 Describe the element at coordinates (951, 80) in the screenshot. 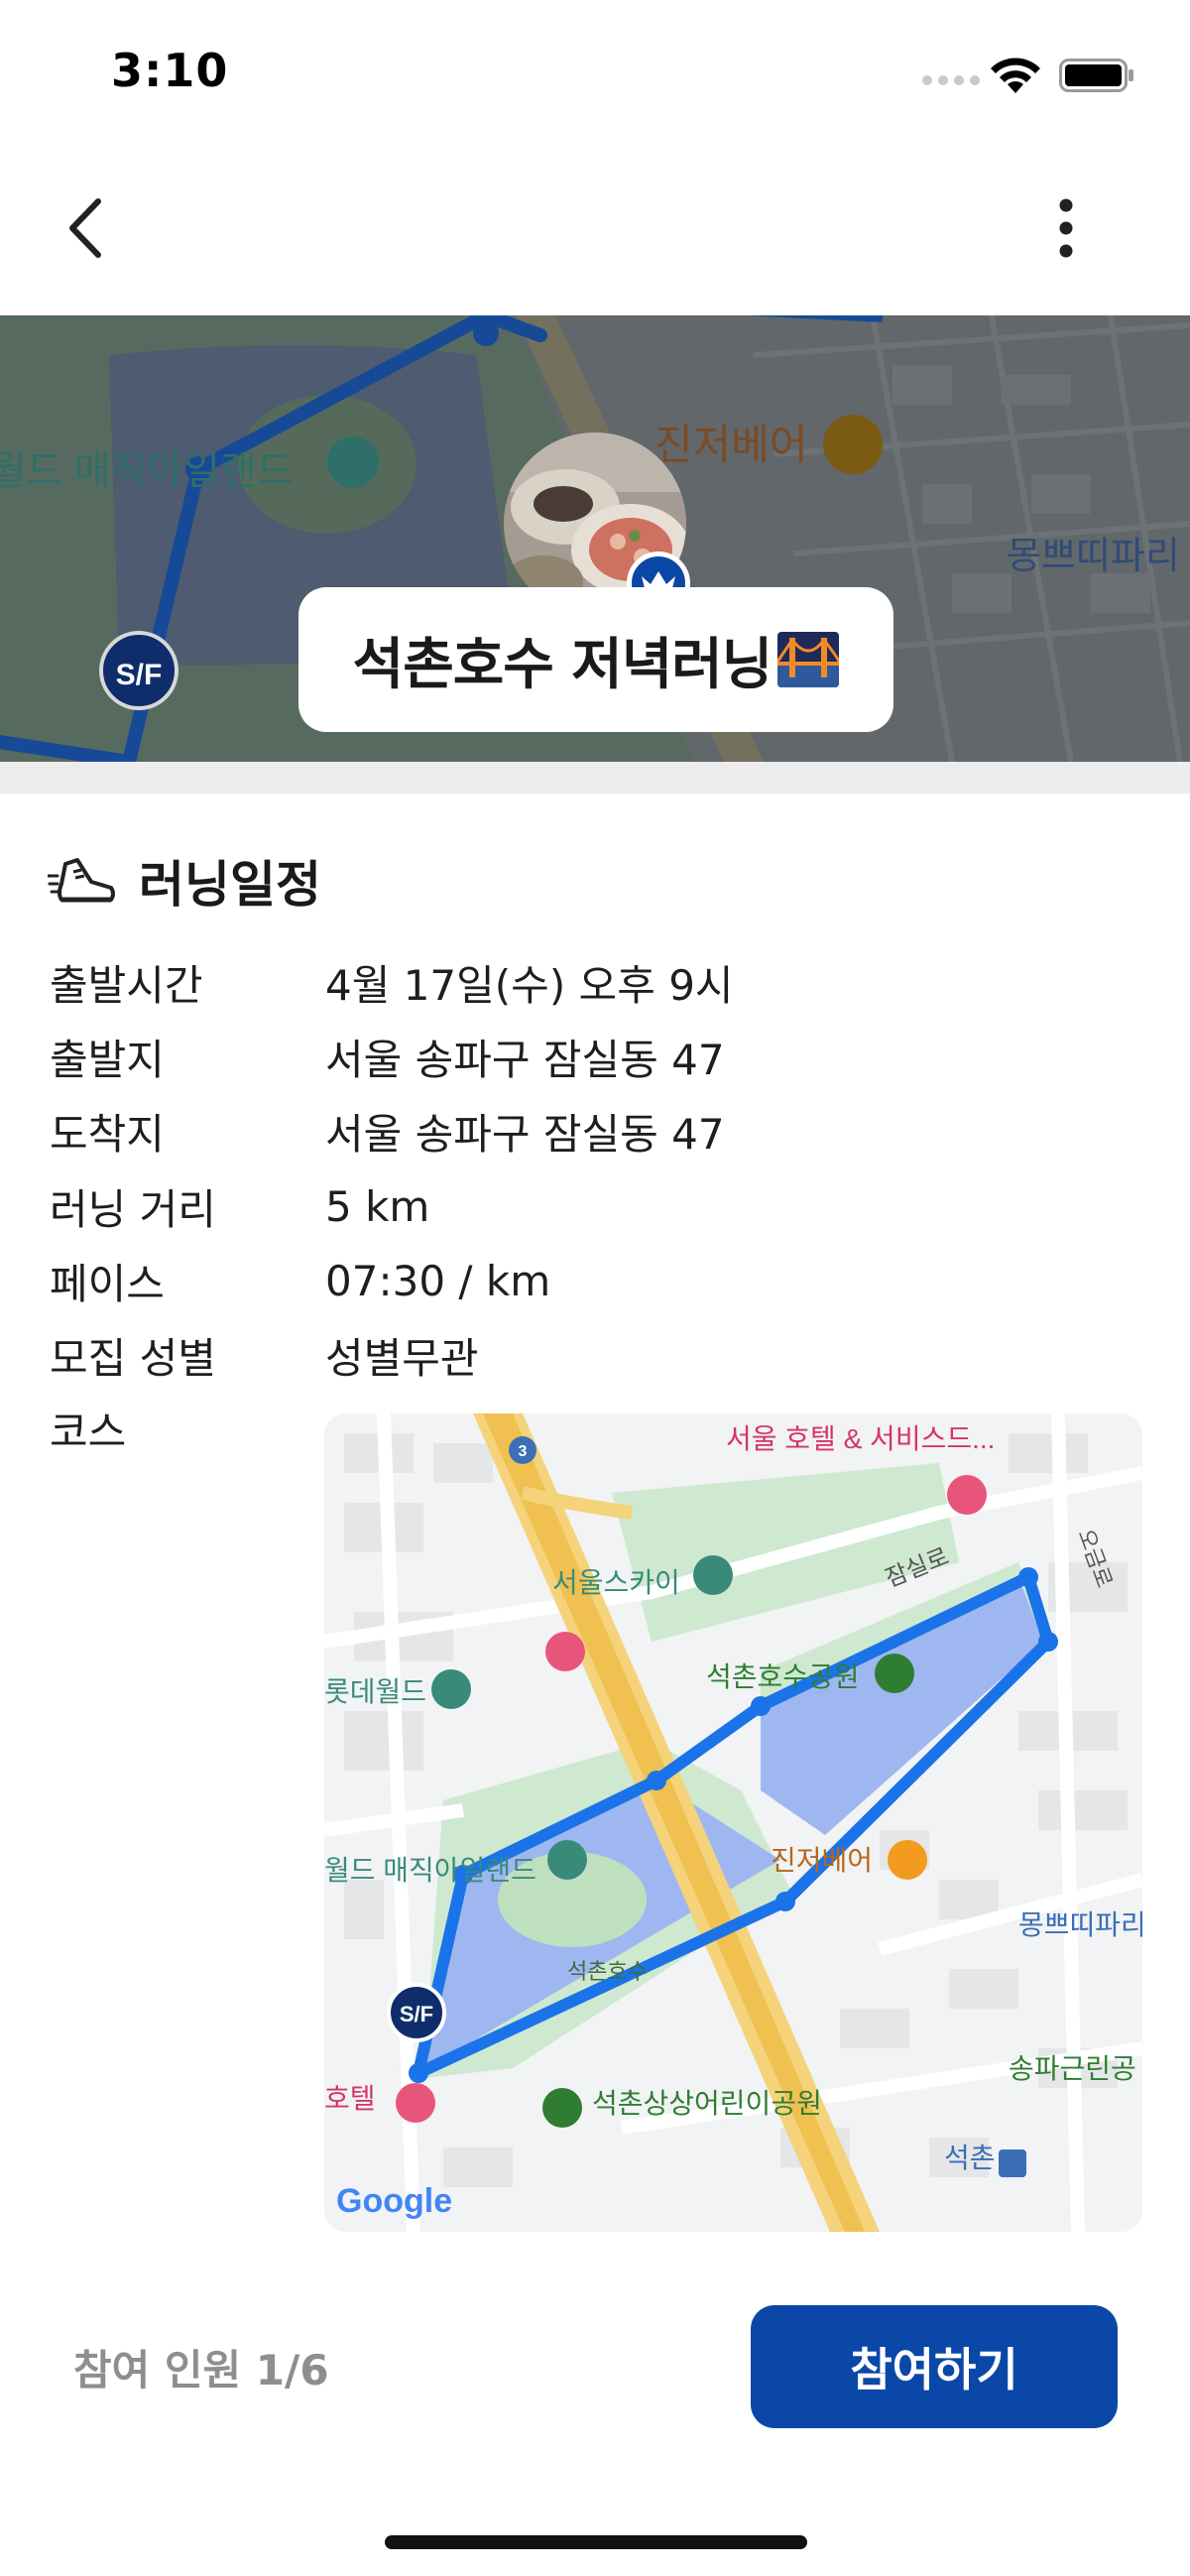

I see `cellular-signal-icon` at that location.